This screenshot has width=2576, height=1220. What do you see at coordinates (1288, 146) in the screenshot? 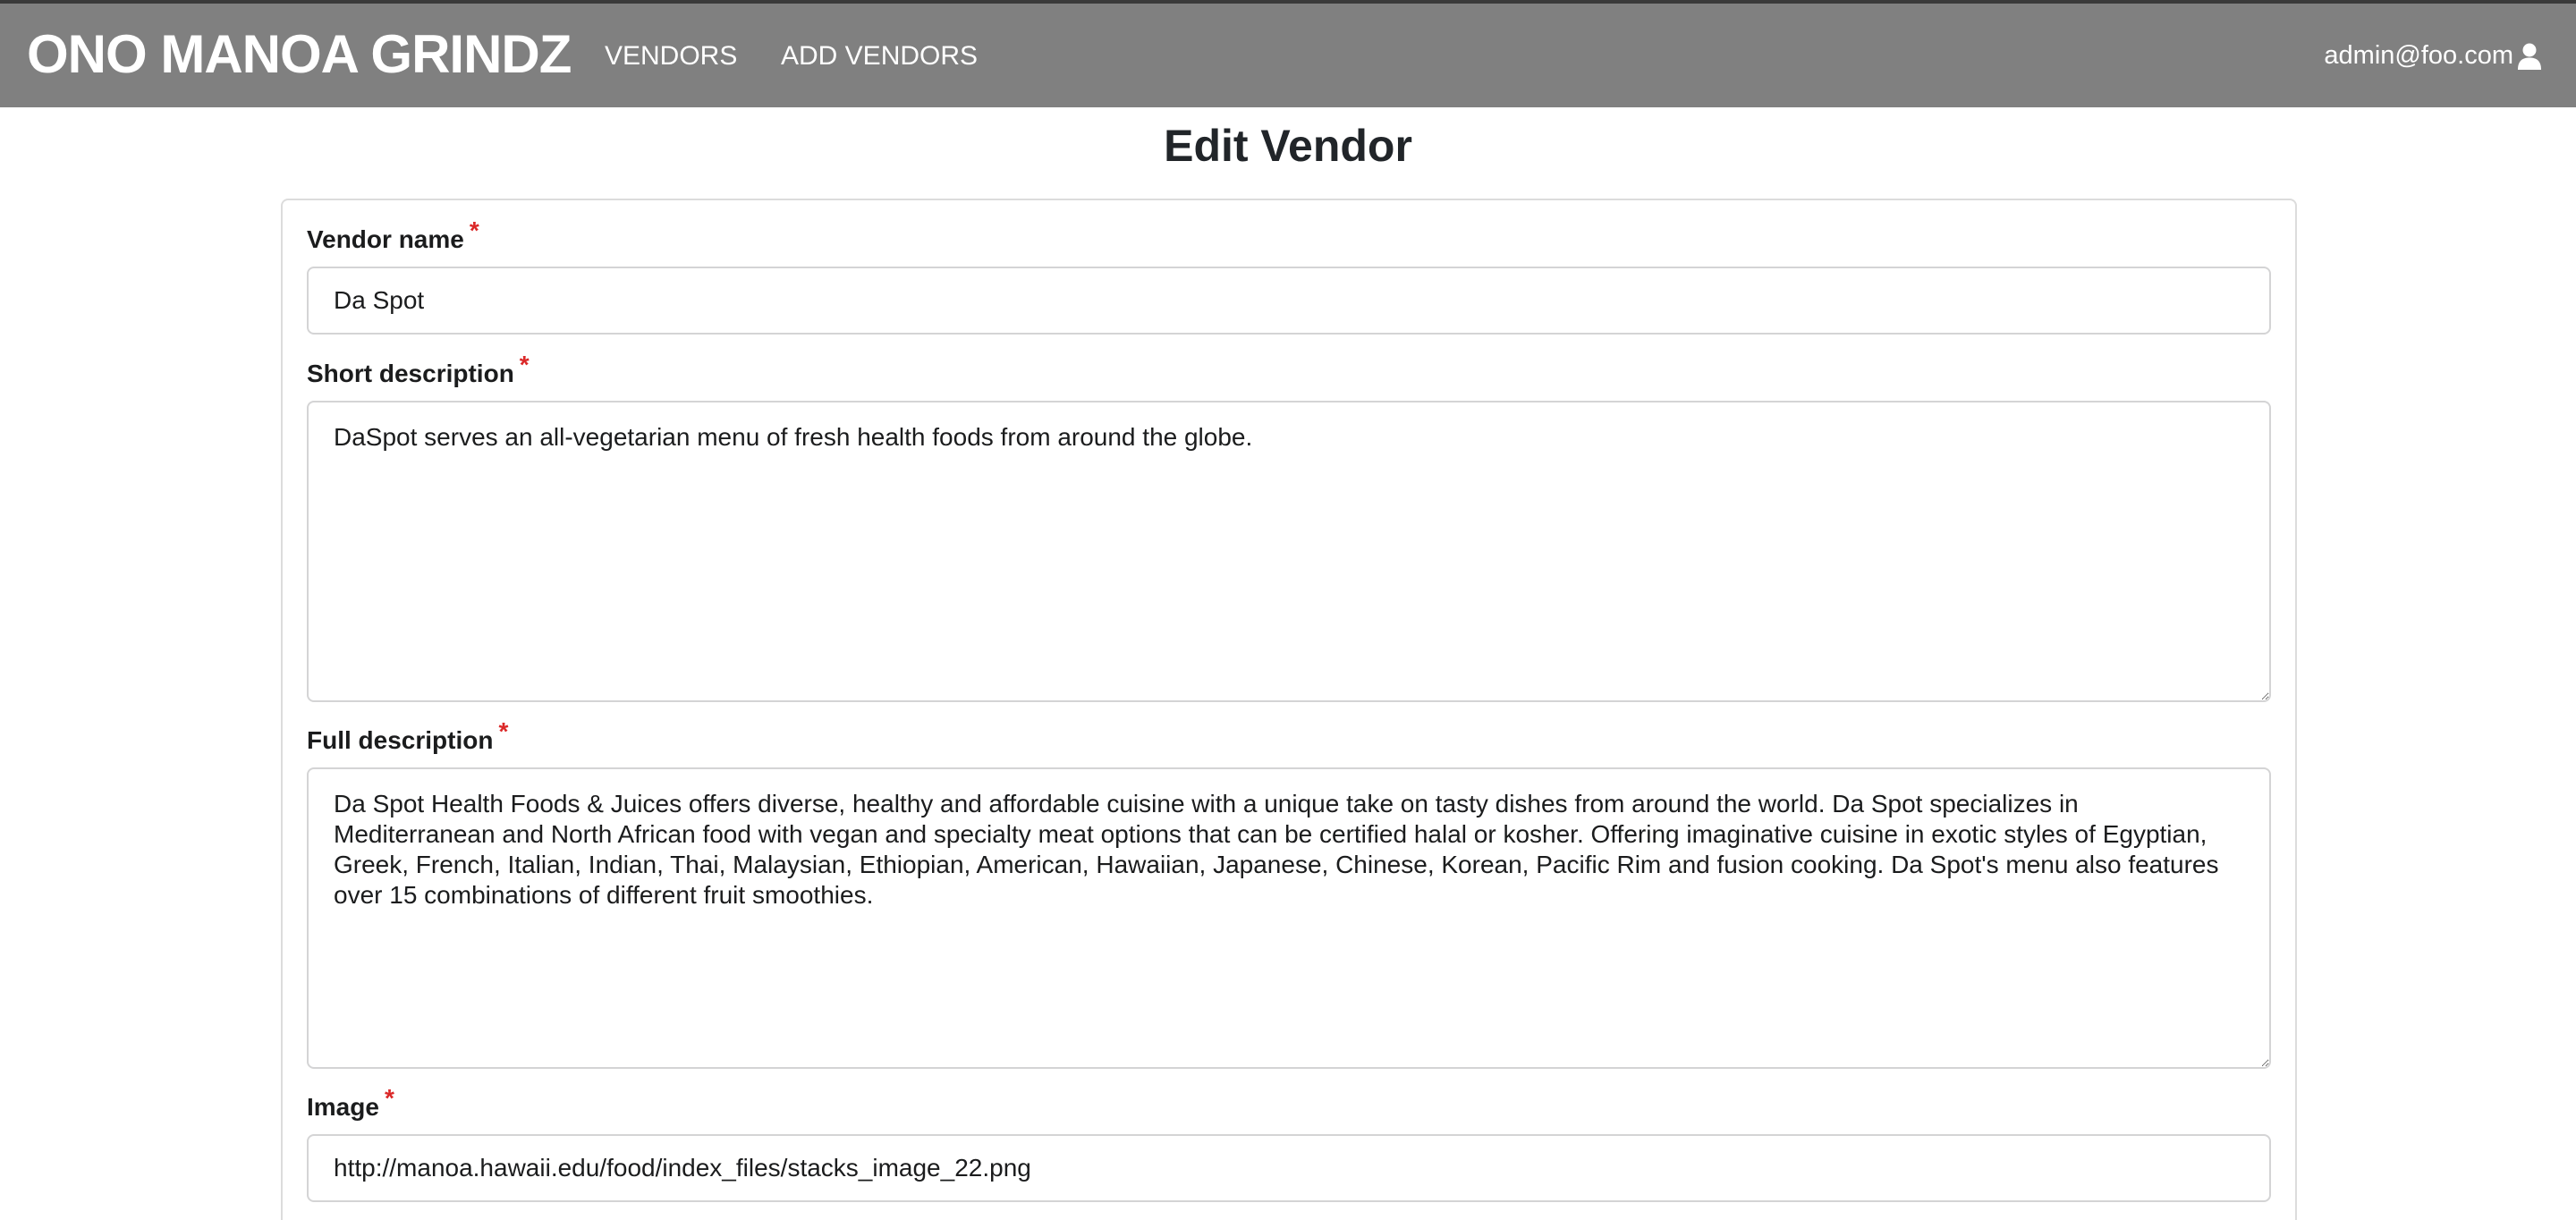
I see `page-title: Edit Vendor` at bounding box center [1288, 146].